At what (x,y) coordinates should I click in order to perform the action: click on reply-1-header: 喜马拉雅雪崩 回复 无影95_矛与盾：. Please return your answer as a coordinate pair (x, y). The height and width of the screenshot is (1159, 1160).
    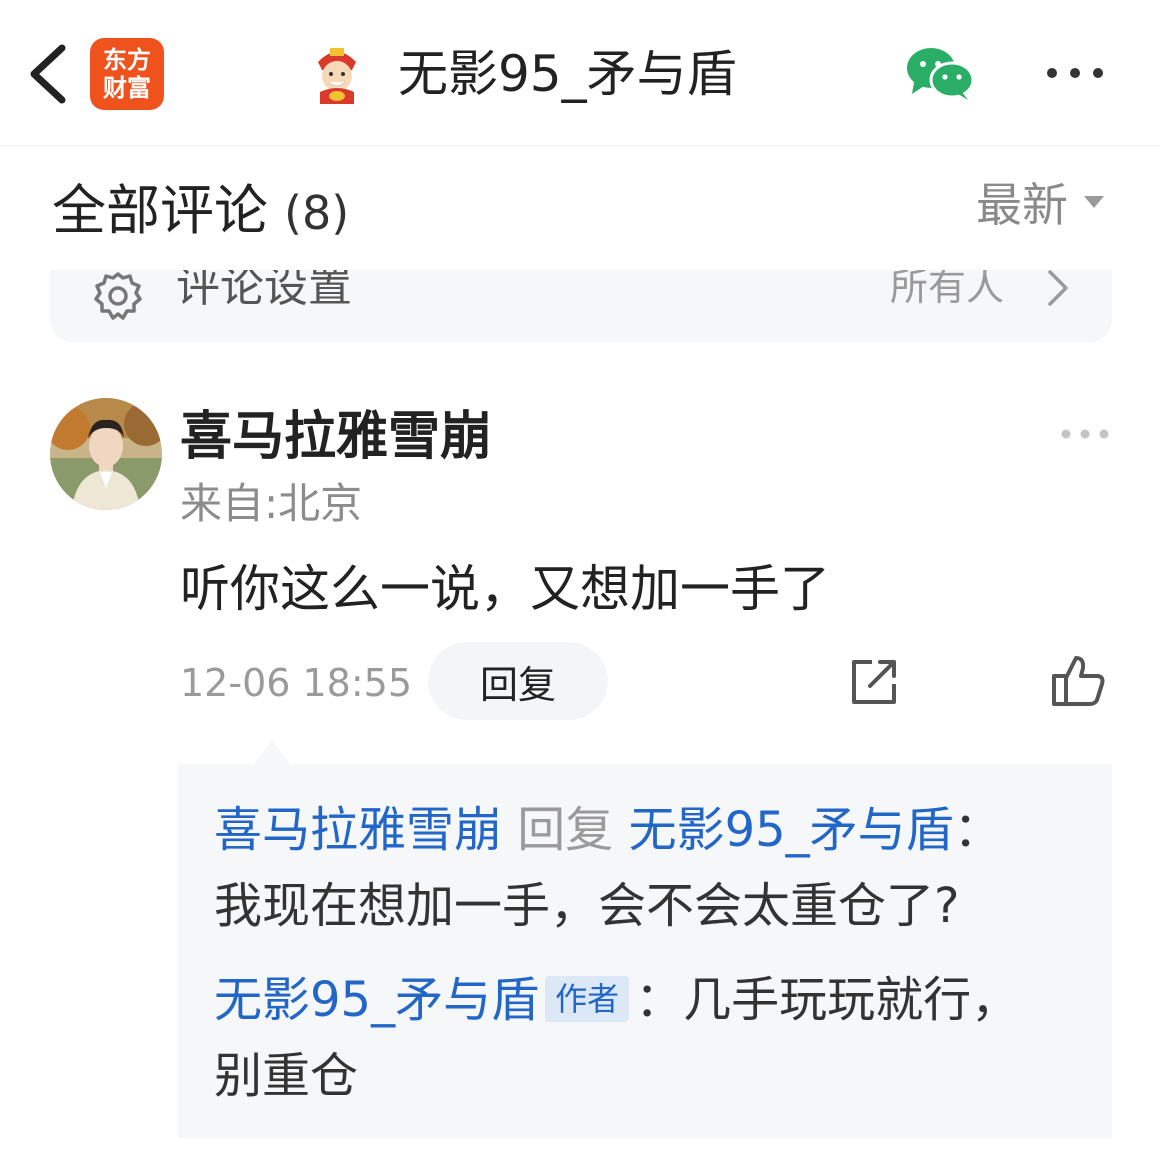
    Looking at the image, I should click on (608, 830).